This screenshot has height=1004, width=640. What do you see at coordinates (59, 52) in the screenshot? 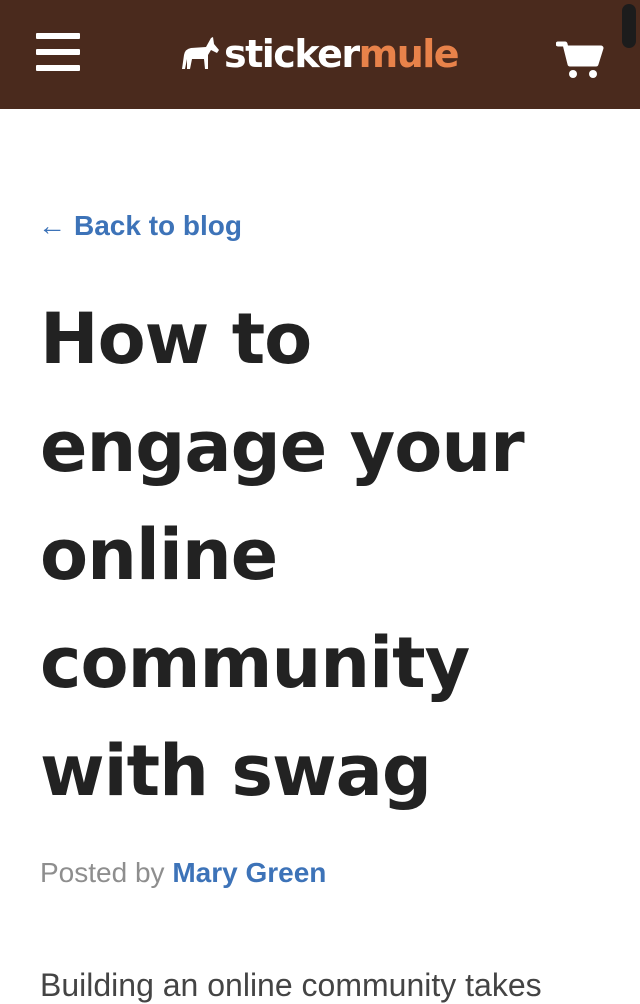
I see `hamburger-menu-icon` at bounding box center [59, 52].